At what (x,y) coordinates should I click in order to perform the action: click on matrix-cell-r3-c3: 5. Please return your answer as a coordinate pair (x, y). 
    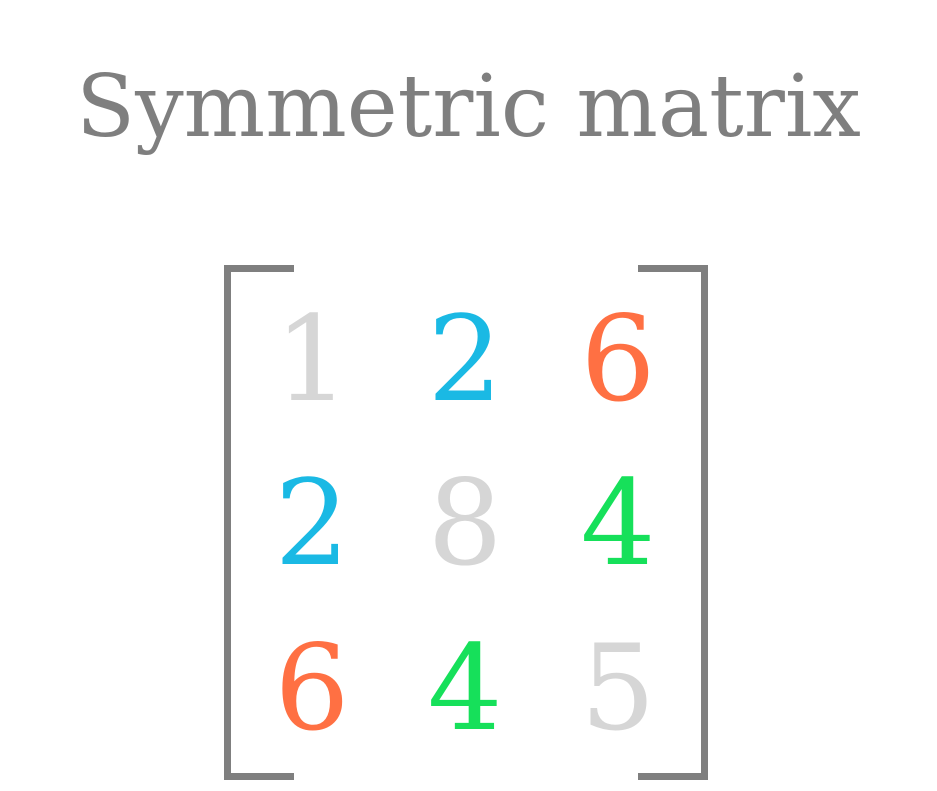
    Looking at the image, I should click on (618, 688).